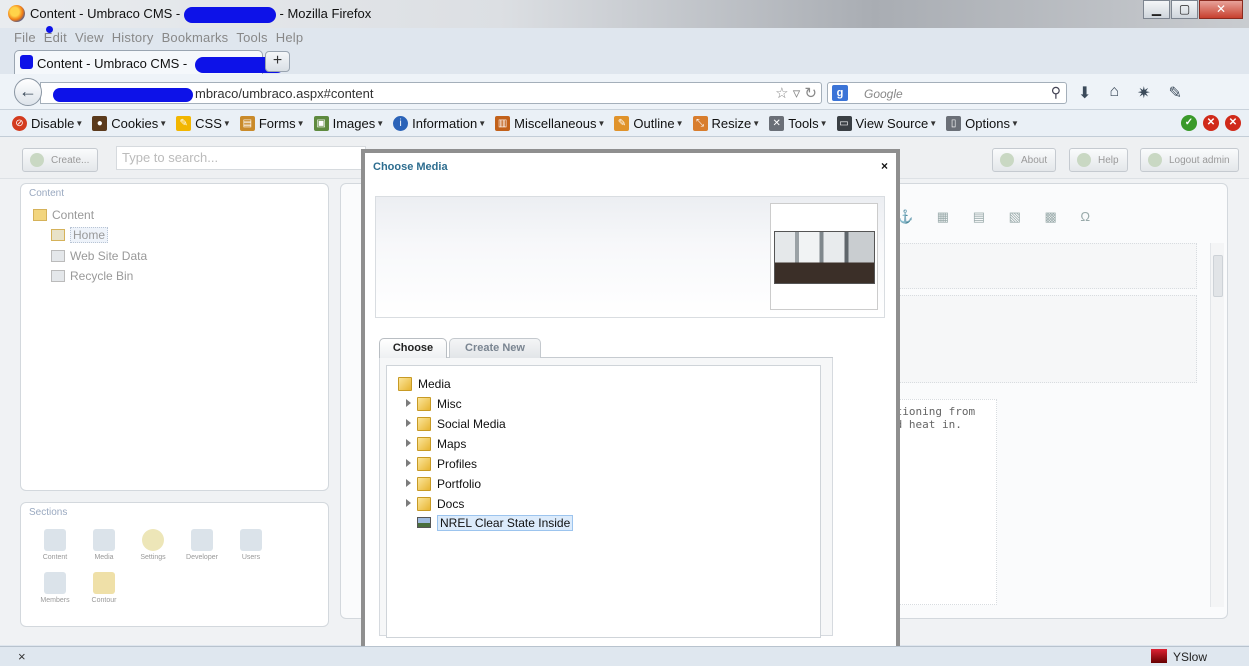 This screenshot has height=666, width=1249. What do you see at coordinates (63, 215) in the screenshot?
I see `tree-item-content: Content` at bounding box center [63, 215].